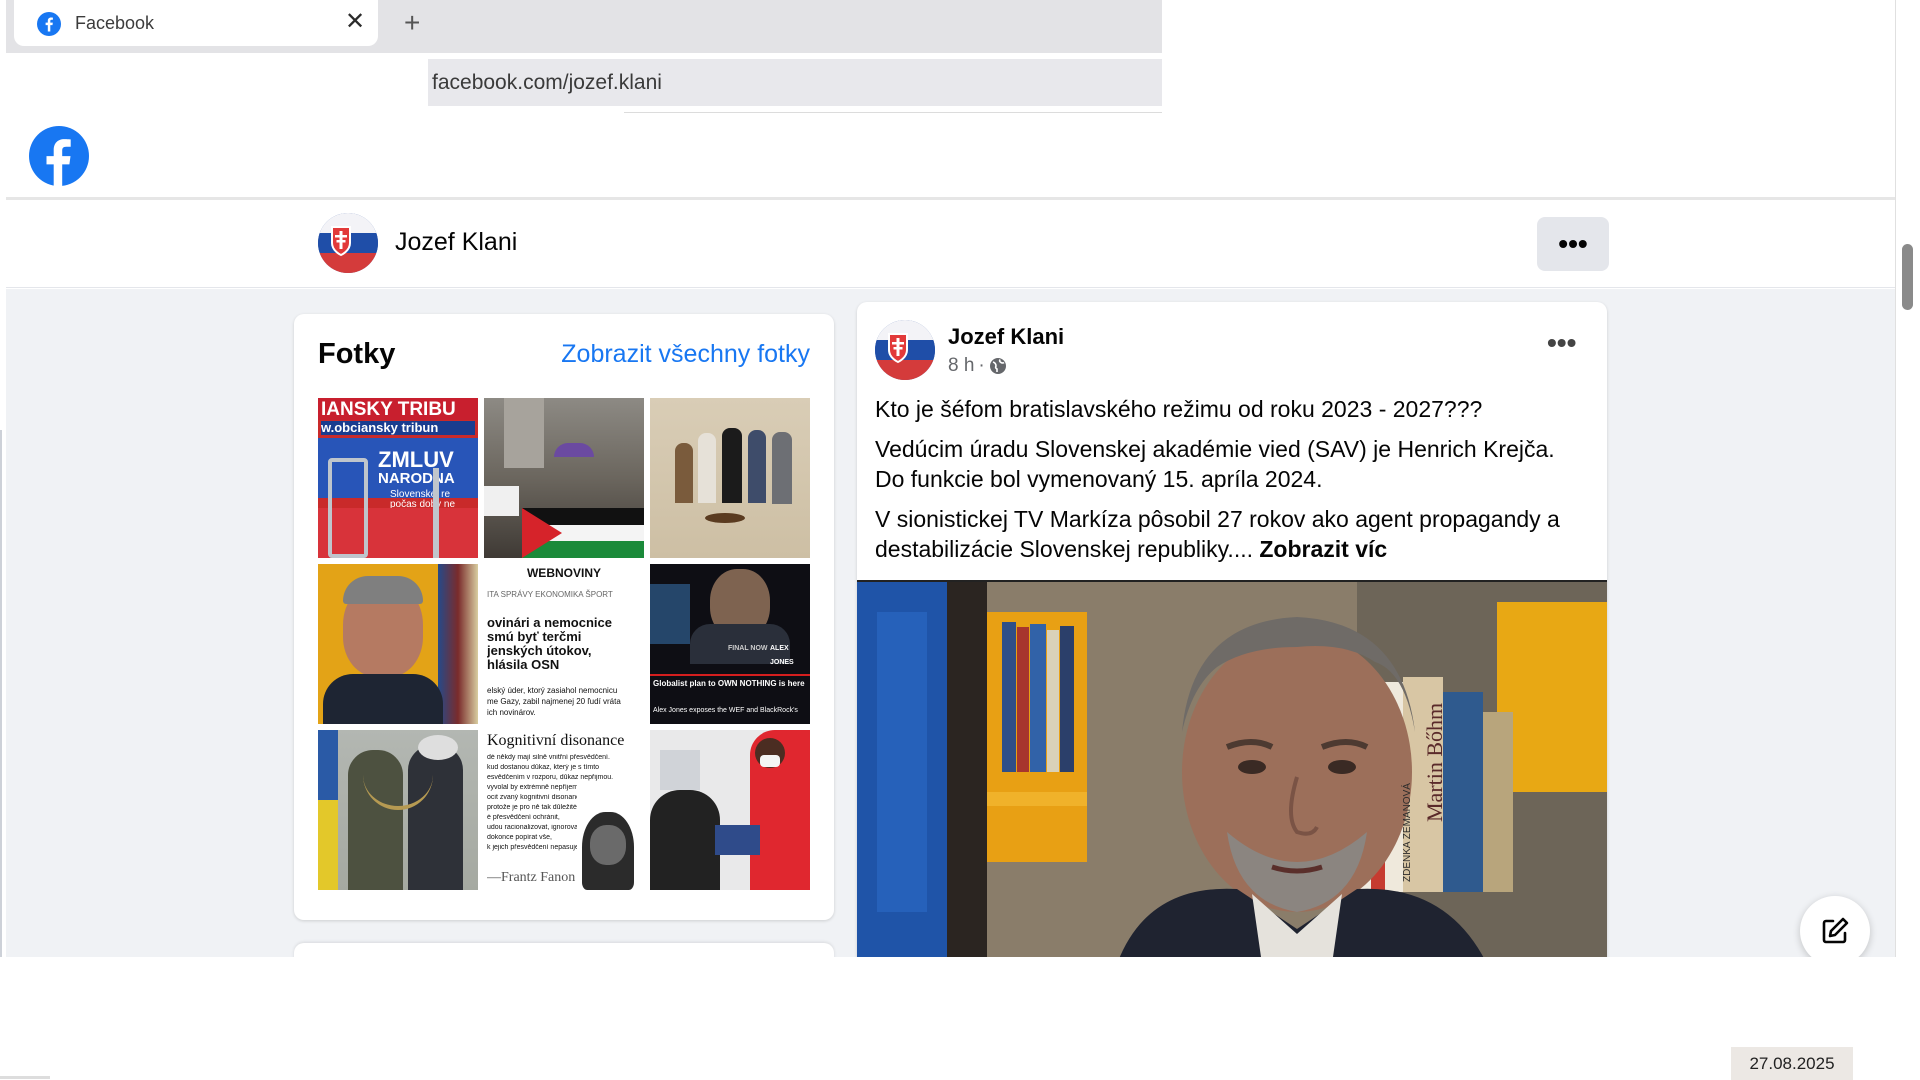 The width and height of the screenshot is (1920, 1080). Describe the element at coordinates (398, 428) in the screenshot. I see `photo-caption: w.obciansky tribun` at that location.